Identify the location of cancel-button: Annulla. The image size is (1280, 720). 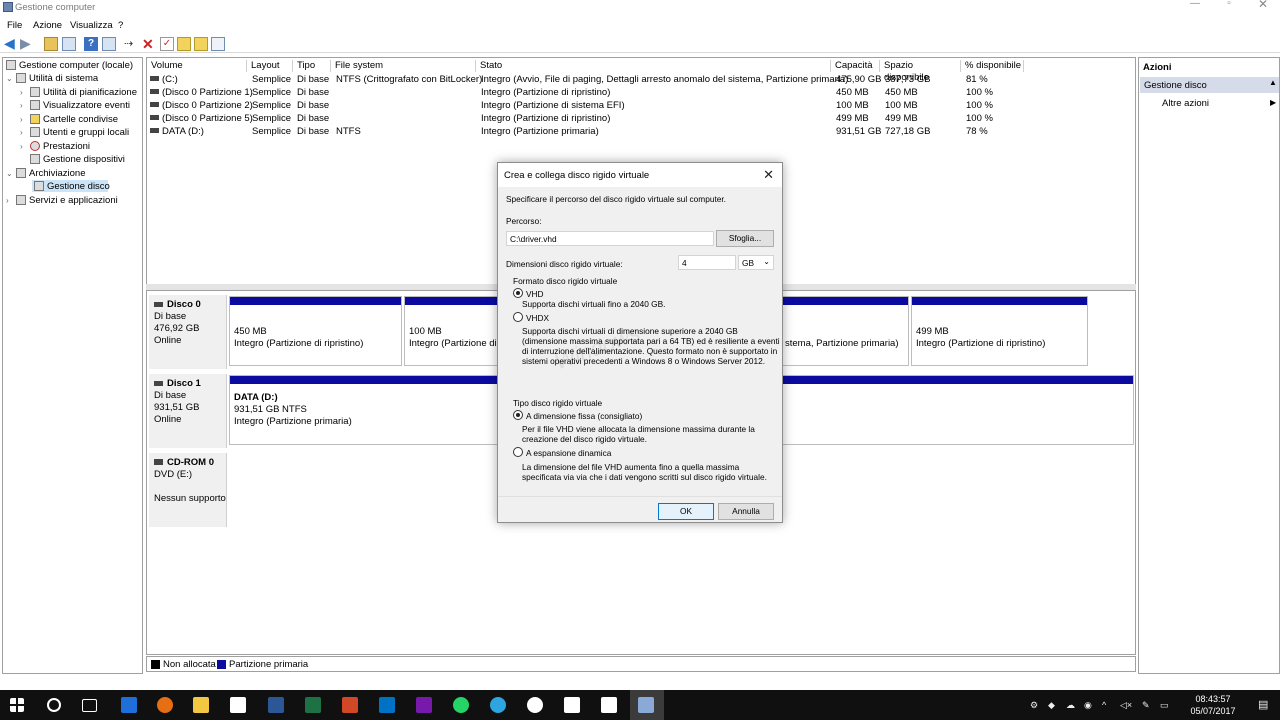
(746, 511).